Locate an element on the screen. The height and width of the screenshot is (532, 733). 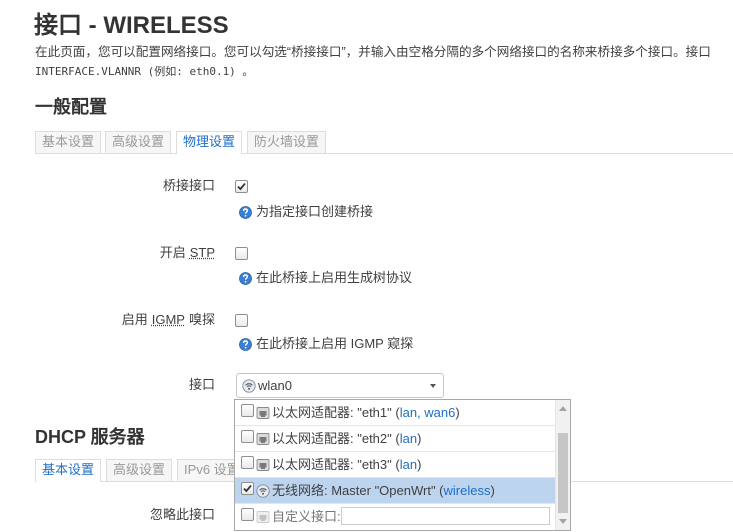
interface-label: 接口 is located at coordinates (201, 384).